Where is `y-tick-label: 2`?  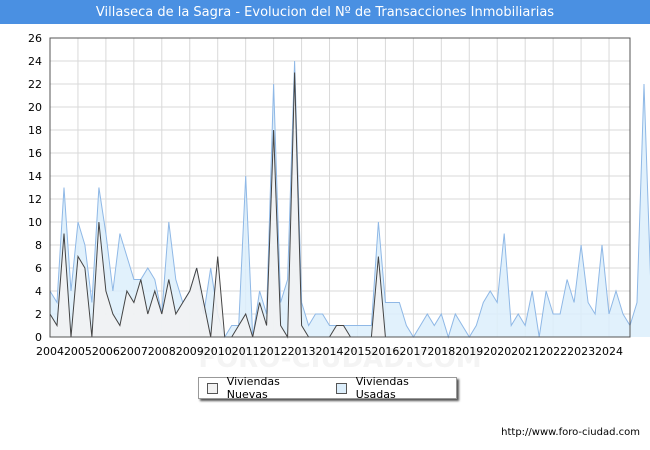 y-tick-label: 2 is located at coordinates (38, 314).